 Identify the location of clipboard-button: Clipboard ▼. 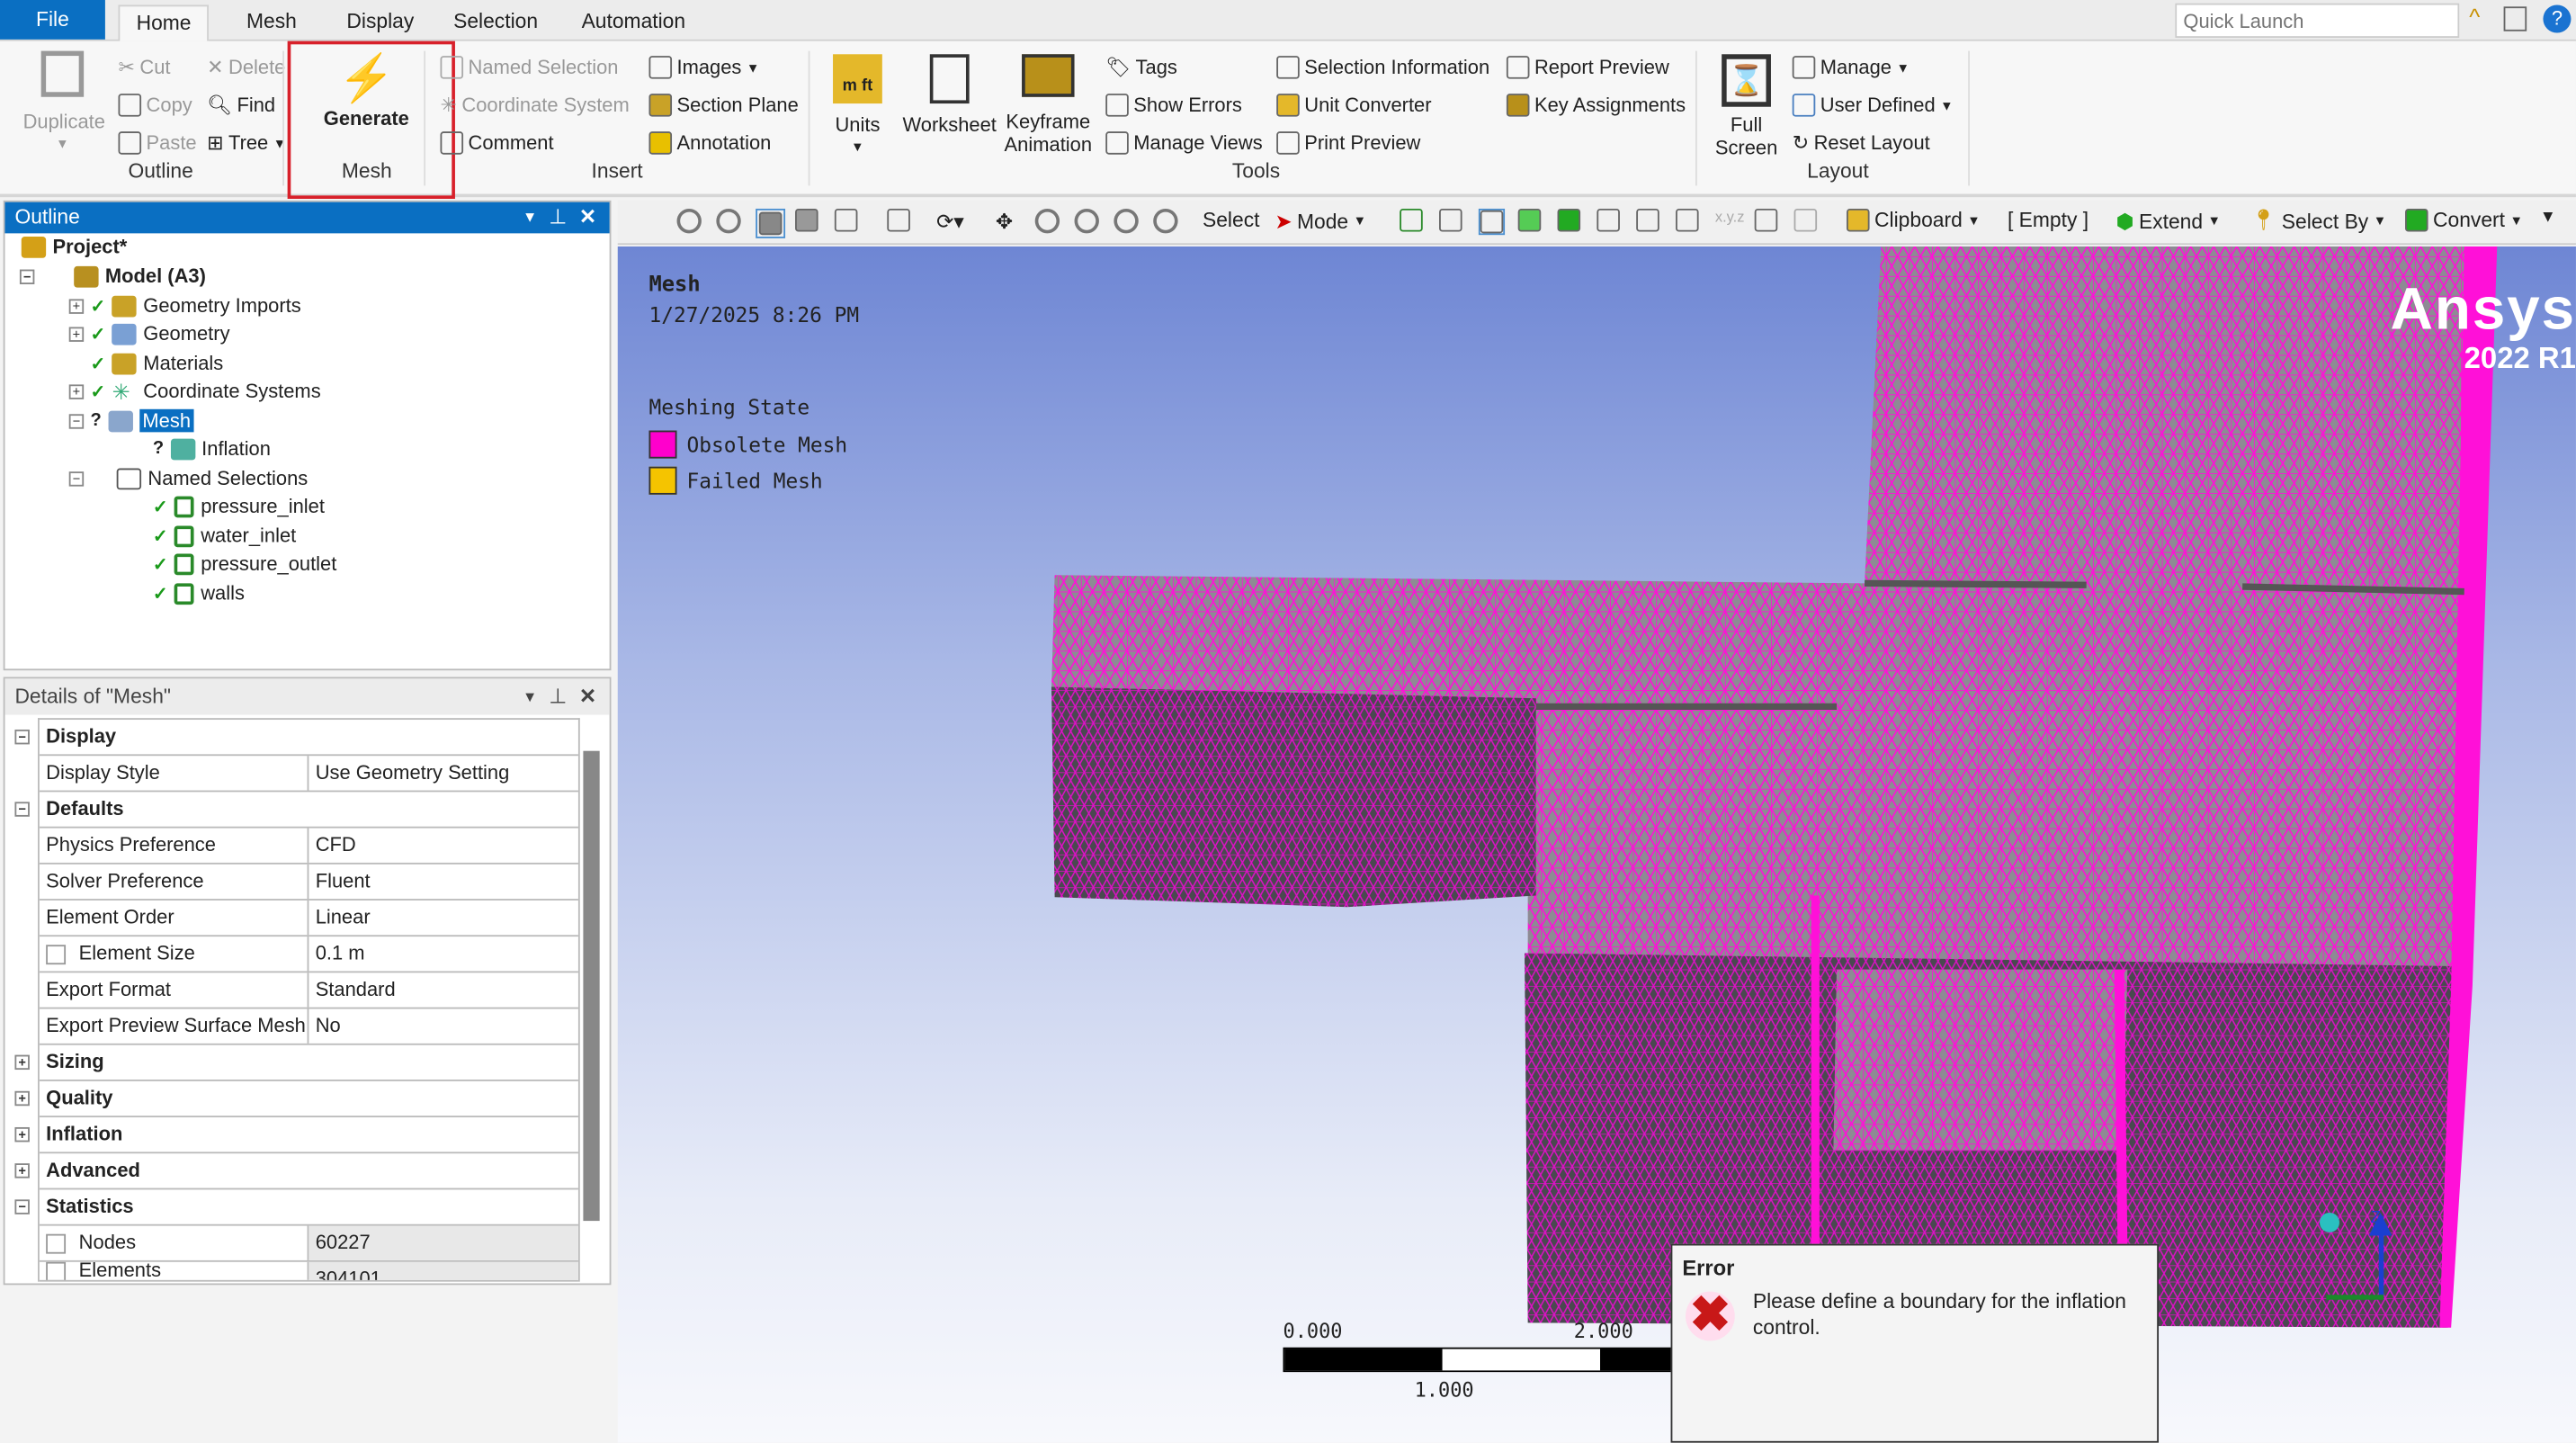
(1913, 220).